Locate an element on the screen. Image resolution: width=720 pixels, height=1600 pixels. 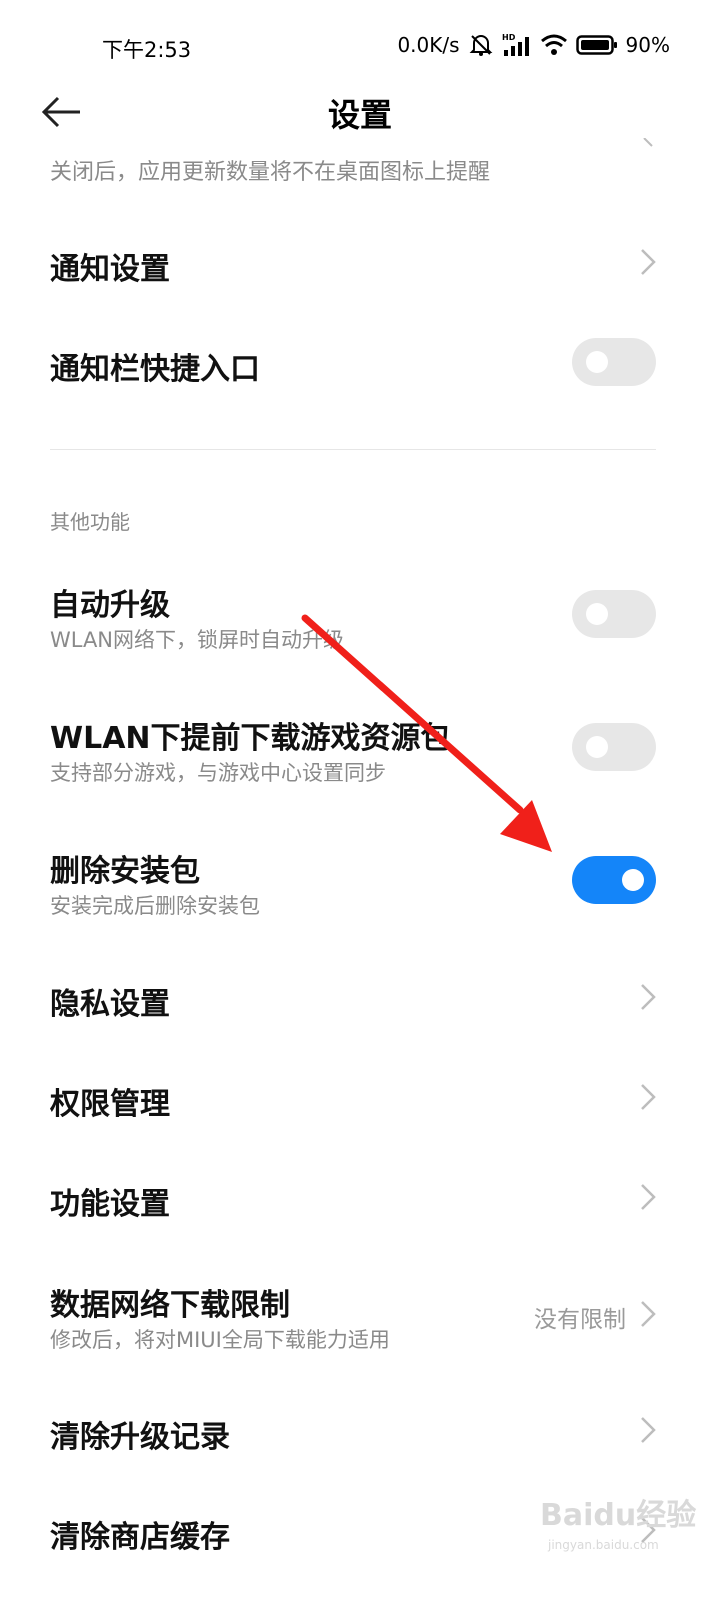
status-time: 下午2:53 is located at coordinates (147, 50).